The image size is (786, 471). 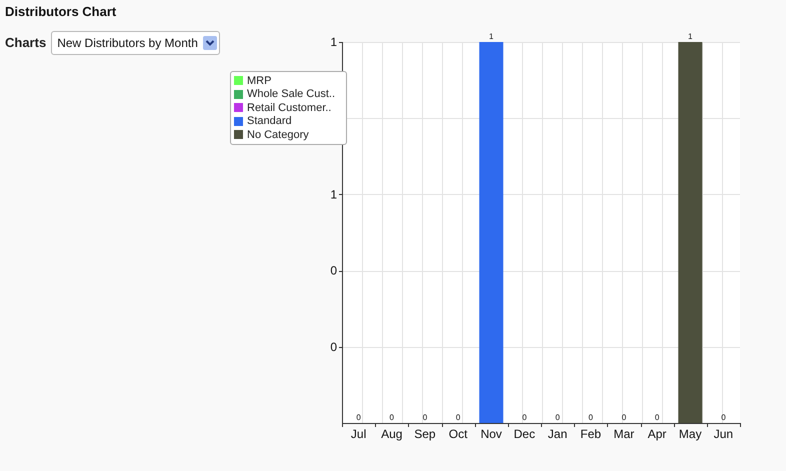 What do you see at coordinates (278, 134) in the screenshot?
I see `legend-label: No Category` at bounding box center [278, 134].